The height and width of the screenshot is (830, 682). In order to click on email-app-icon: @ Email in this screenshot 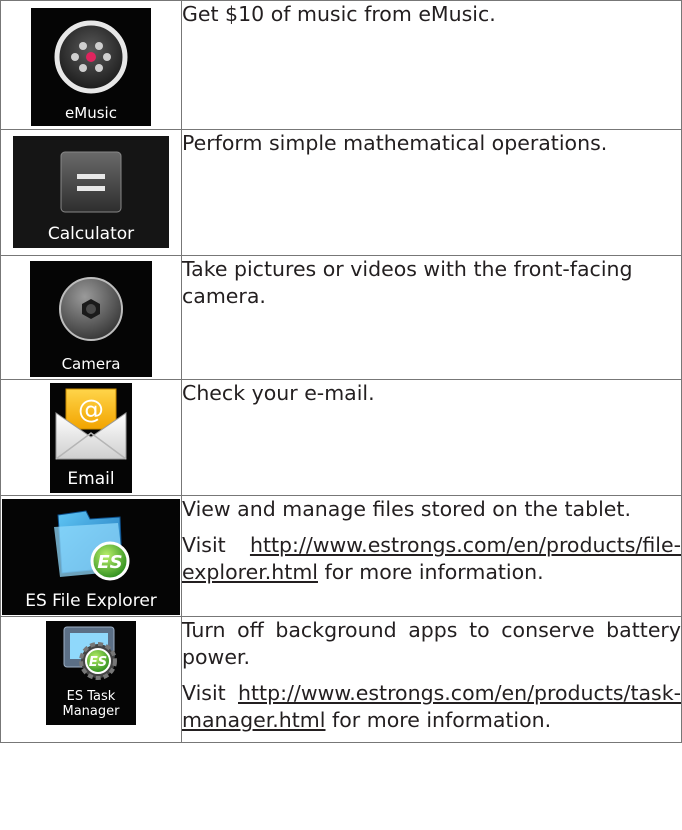, I will do `click(91, 438)`.